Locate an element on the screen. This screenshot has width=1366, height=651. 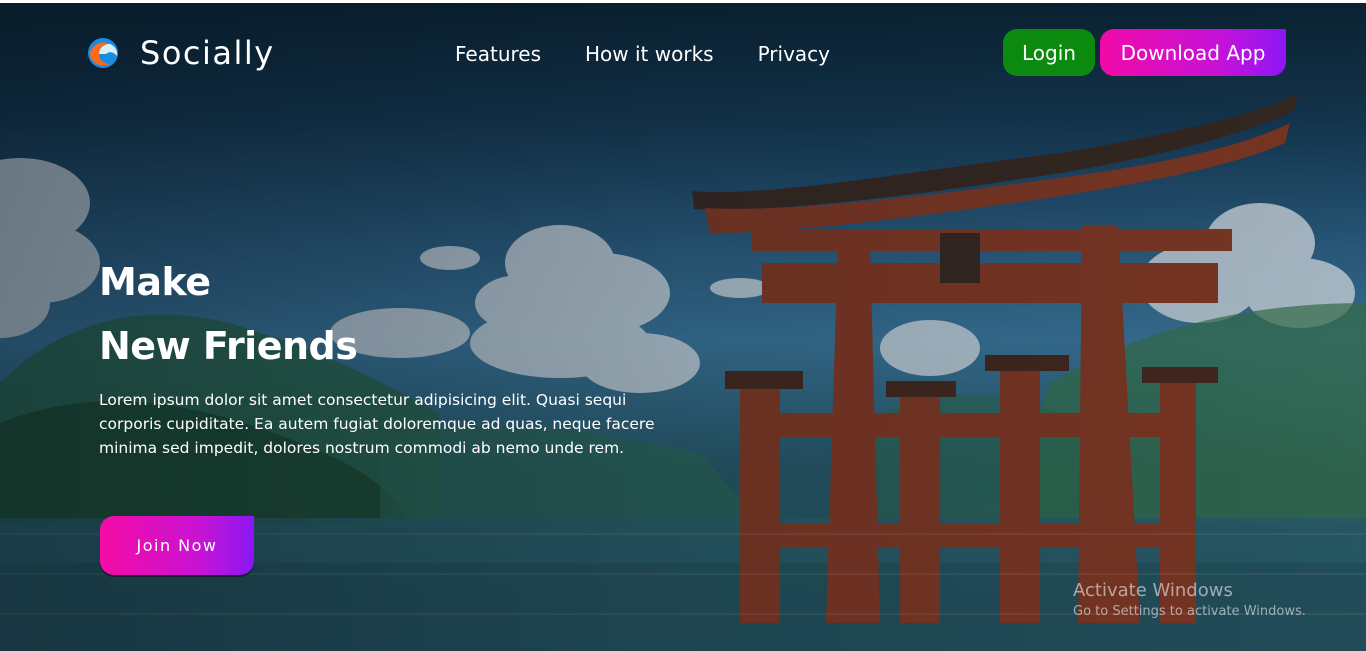
watermark-subtitle: Go to Settings to activate Windows. is located at coordinates (1189, 611).